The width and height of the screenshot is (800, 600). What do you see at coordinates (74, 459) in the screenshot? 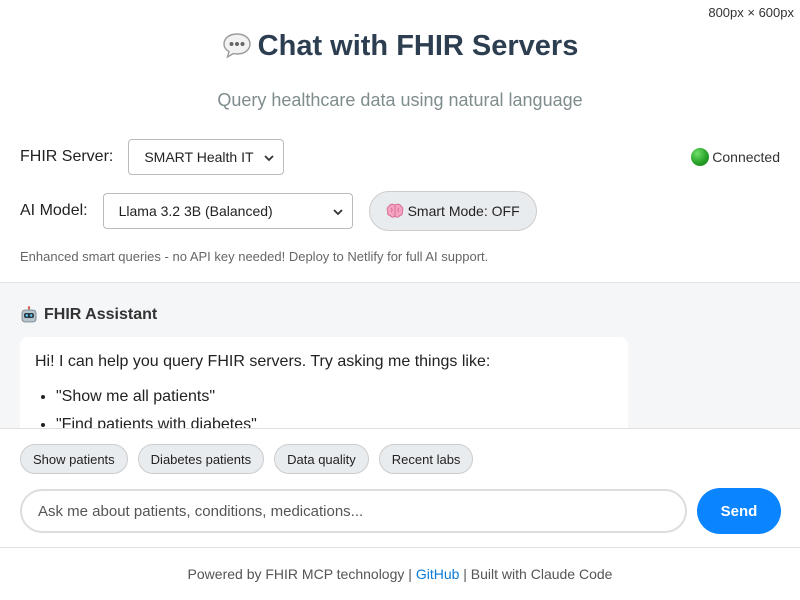
I see `quick-action-show-patients: Show patients` at bounding box center [74, 459].